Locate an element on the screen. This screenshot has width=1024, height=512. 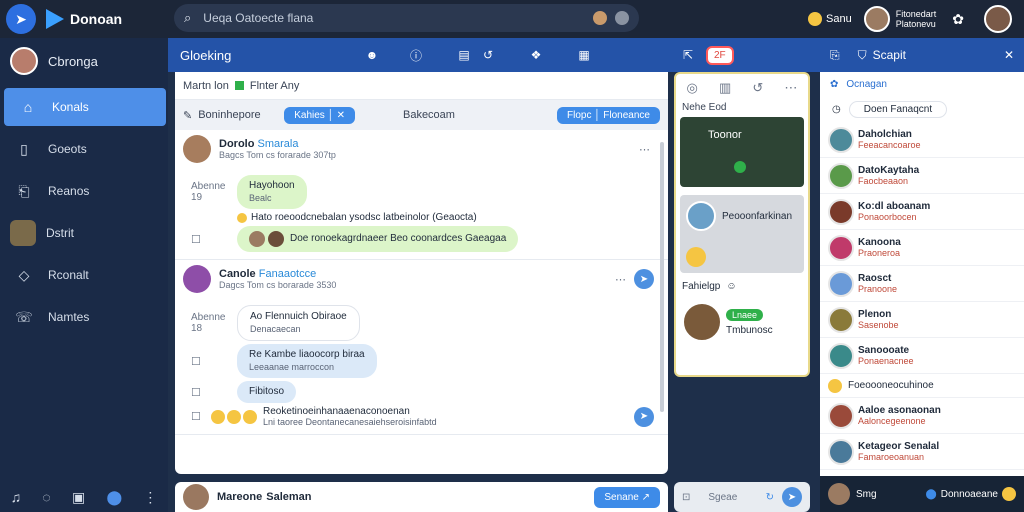
send-button: Senane ↗ is located at coordinates (627, 497).